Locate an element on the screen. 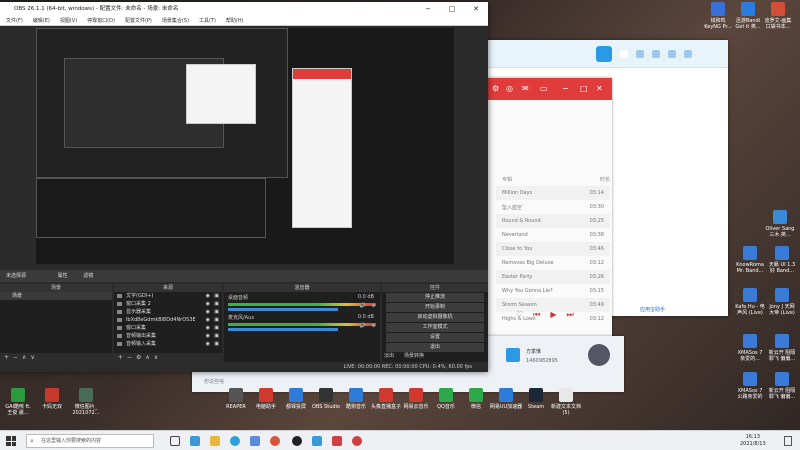 Image resolution: width=800 pixels, height=450 pixels. like-icon: ♡ is located at coordinates (519, 315).